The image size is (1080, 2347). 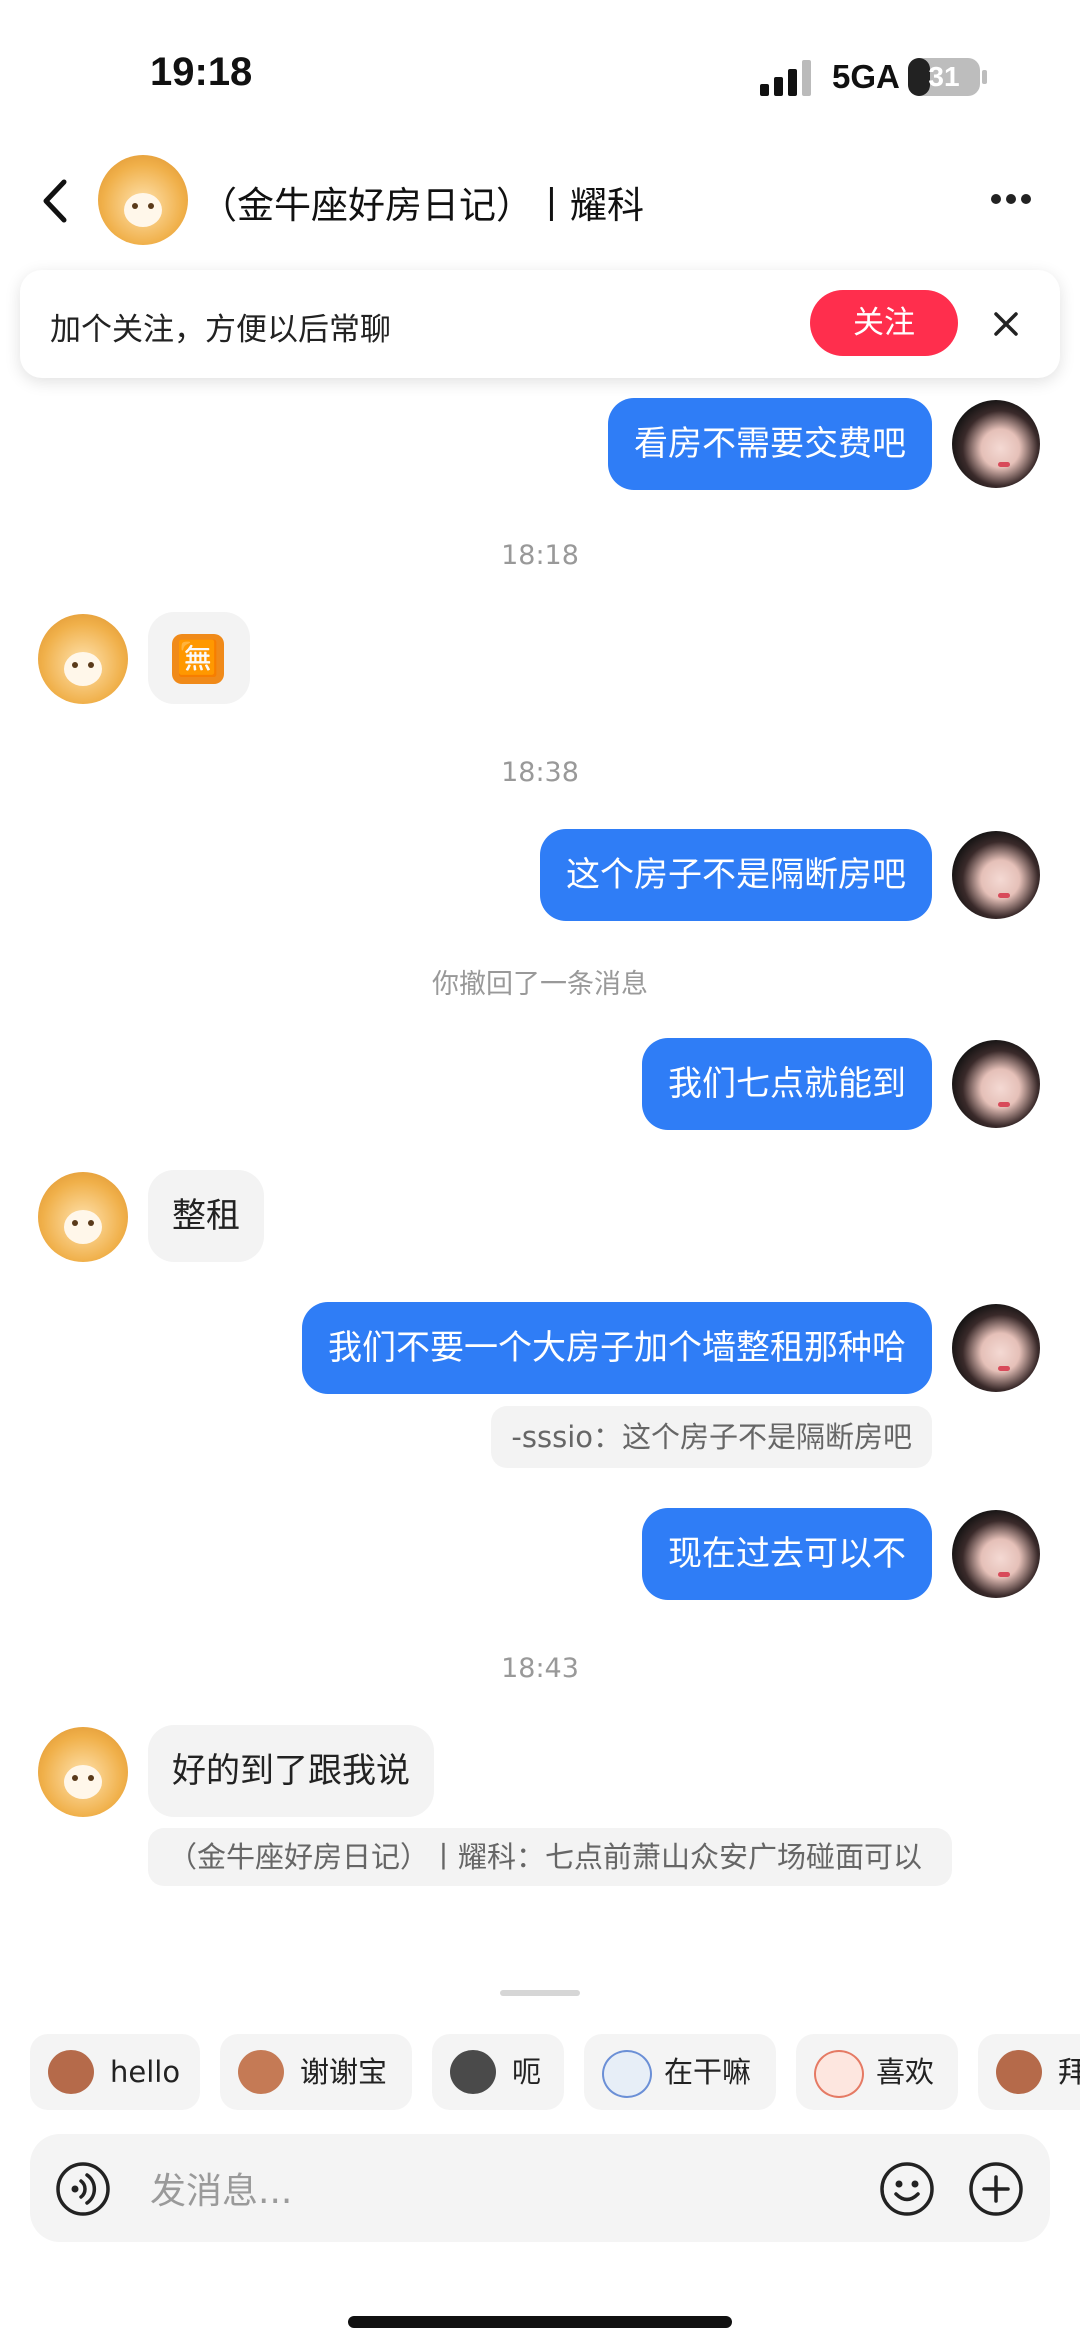 What do you see at coordinates (540, 1993) in the screenshot?
I see `timestamp-partial` at bounding box center [540, 1993].